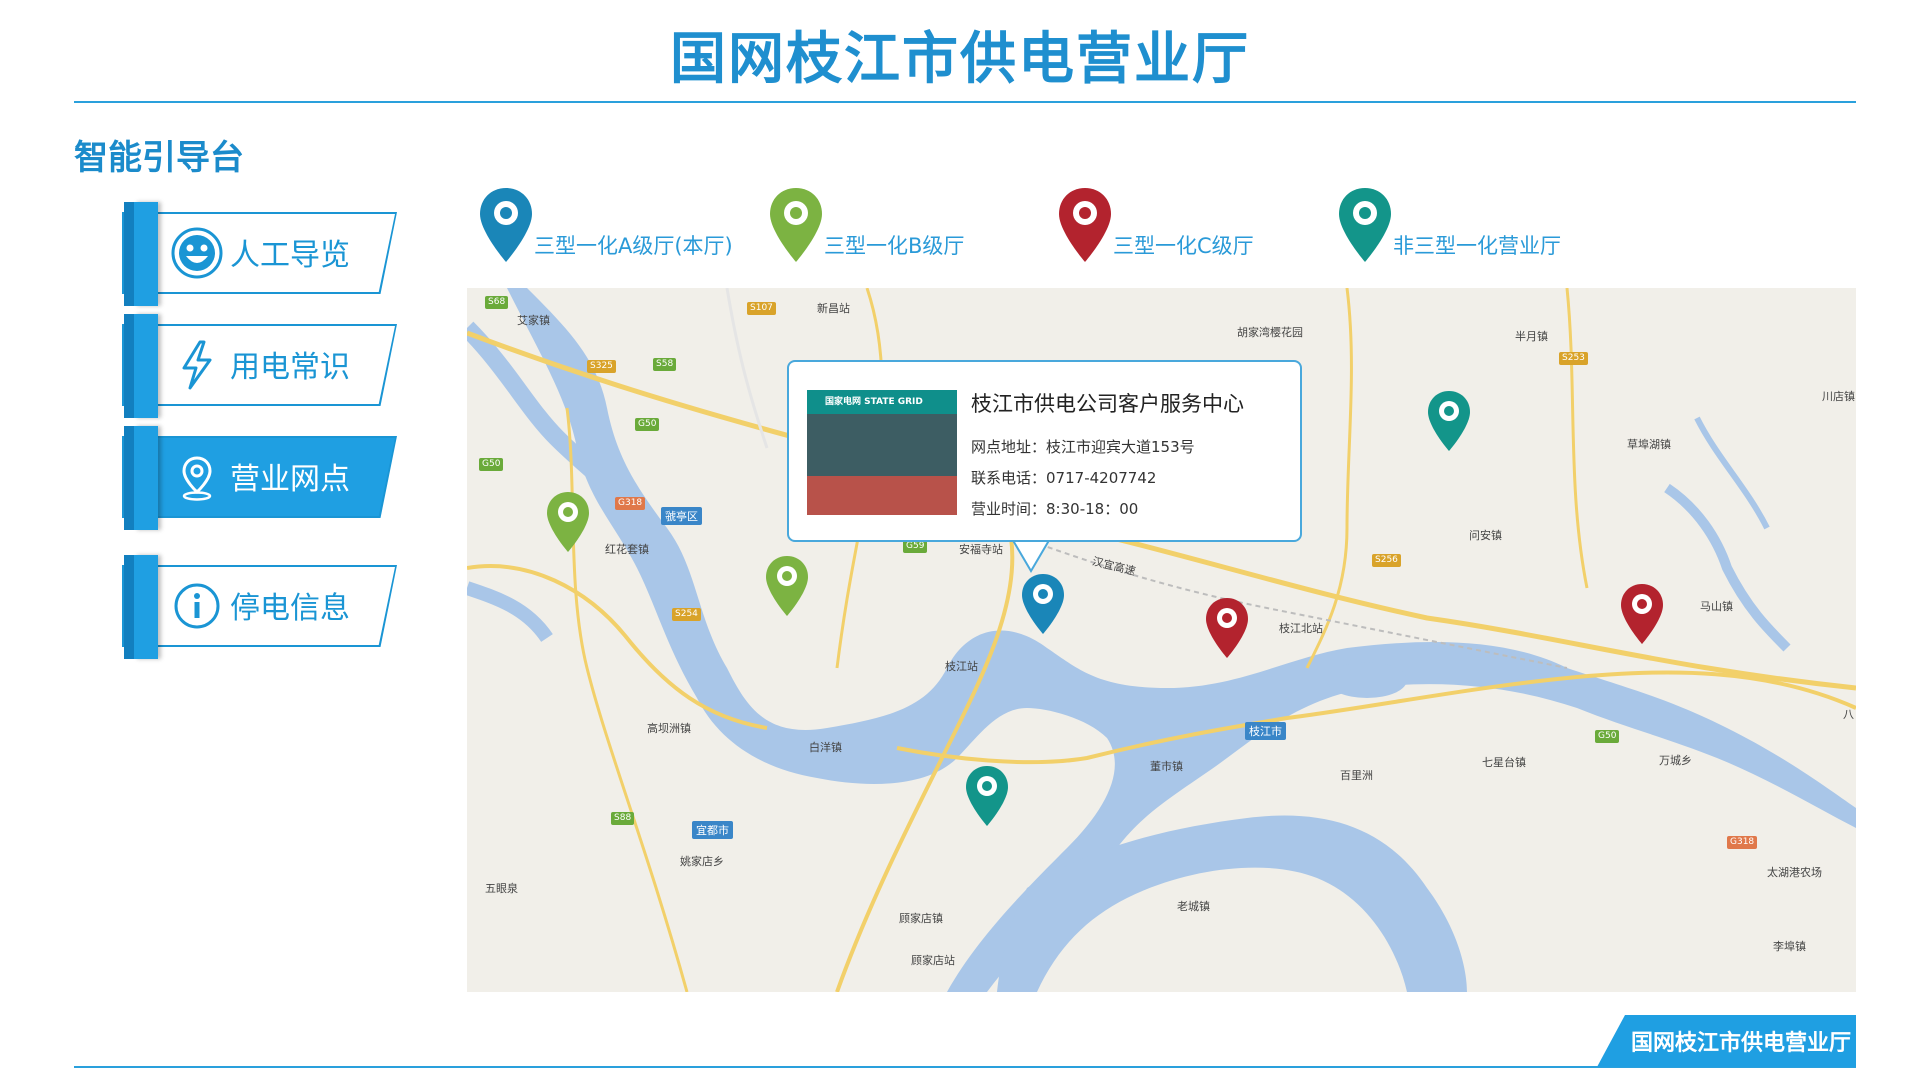 The image size is (1920, 1080). I want to click on map-place: 川店镇, so click(1838, 396).